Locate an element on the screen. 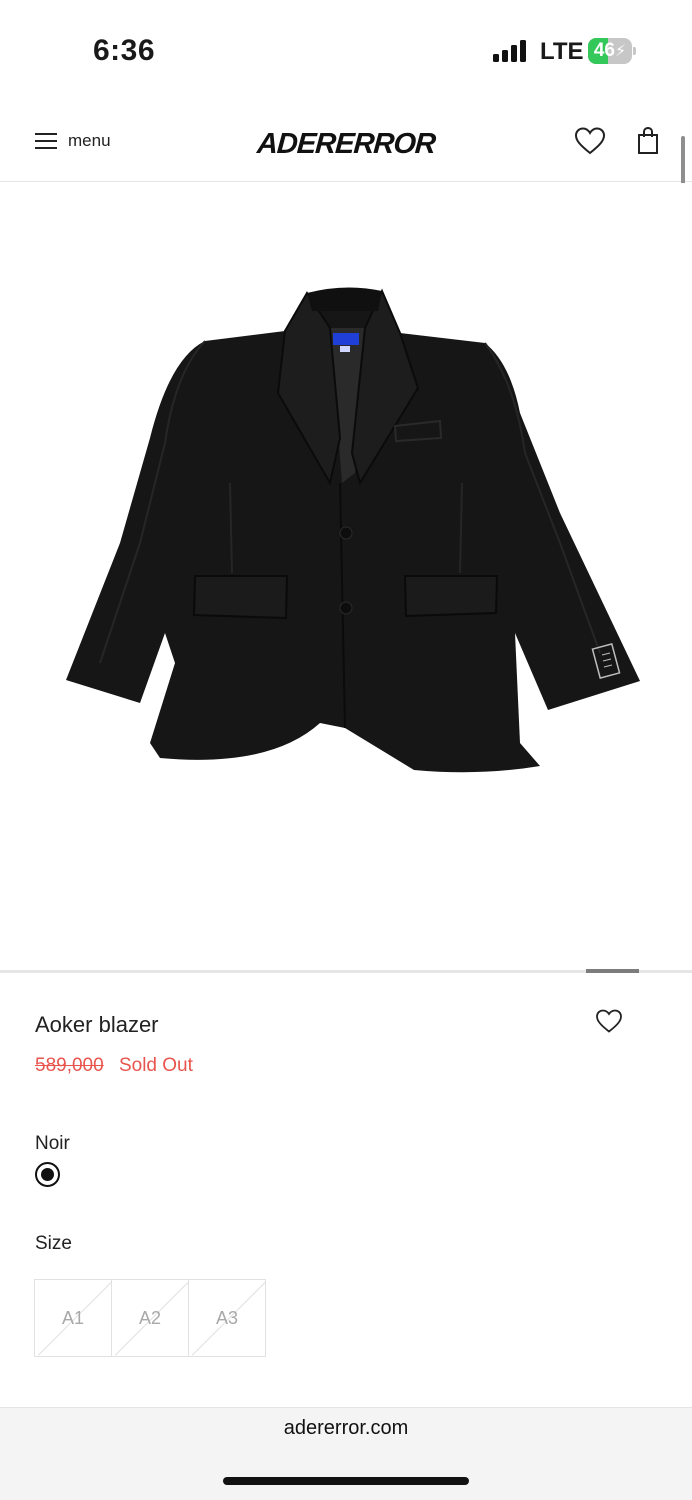  battery-icon: 46⚡ is located at coordinates (612, 51).